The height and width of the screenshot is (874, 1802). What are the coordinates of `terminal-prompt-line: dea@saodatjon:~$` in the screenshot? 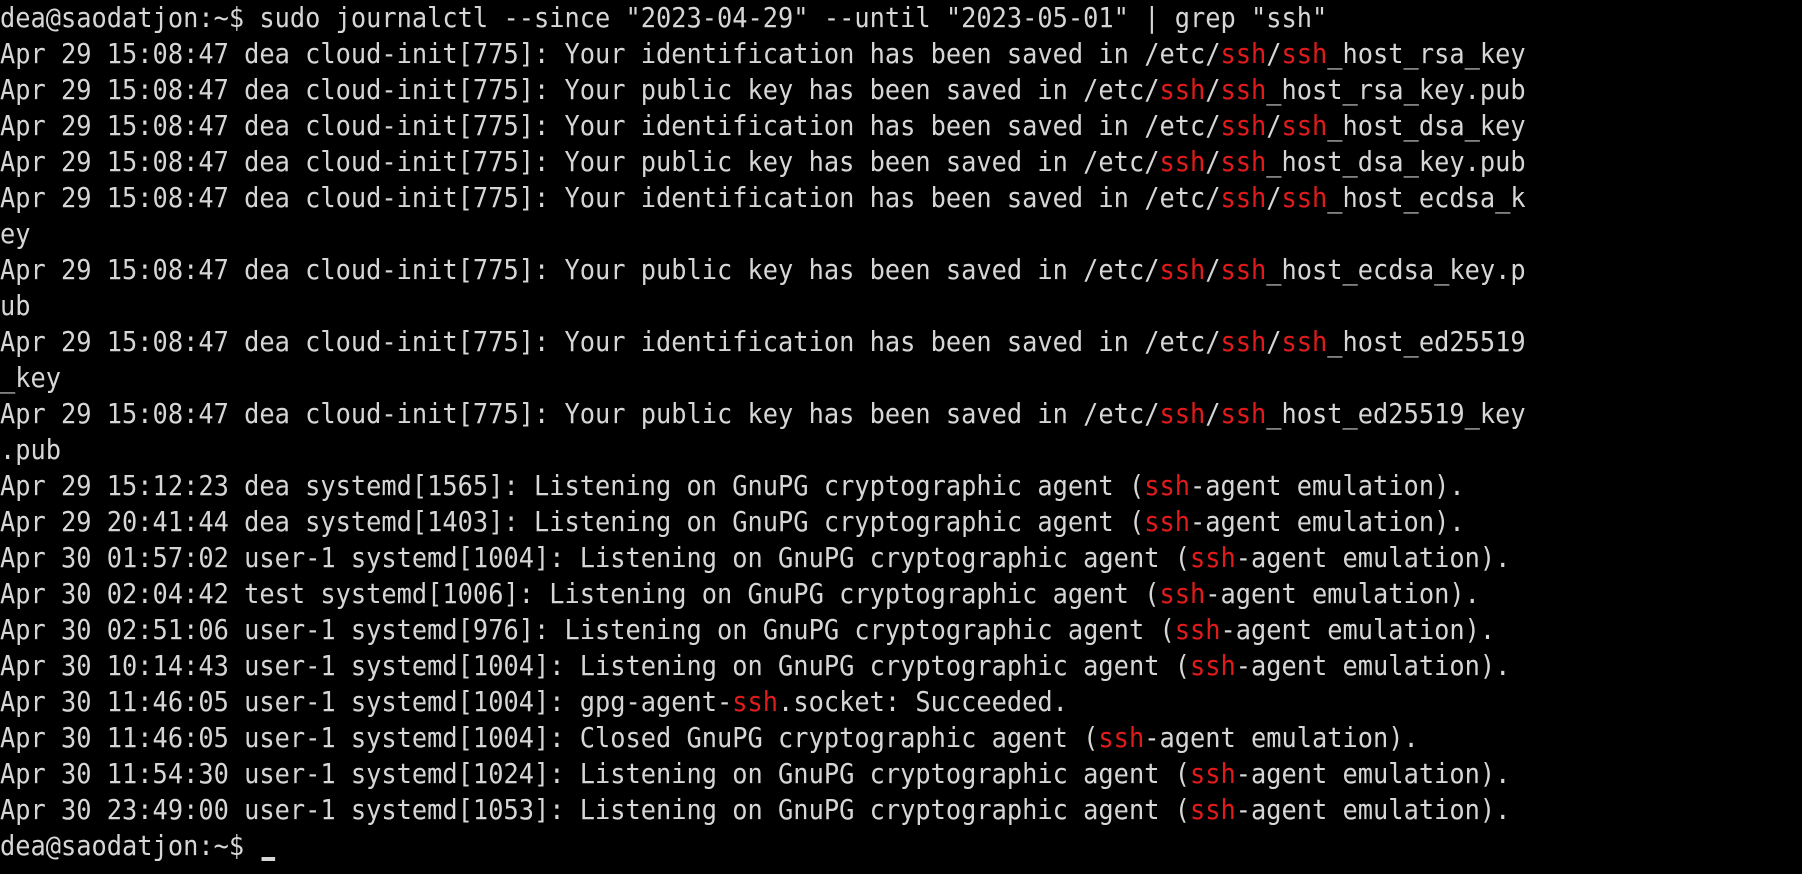 It's located at (815, 846).